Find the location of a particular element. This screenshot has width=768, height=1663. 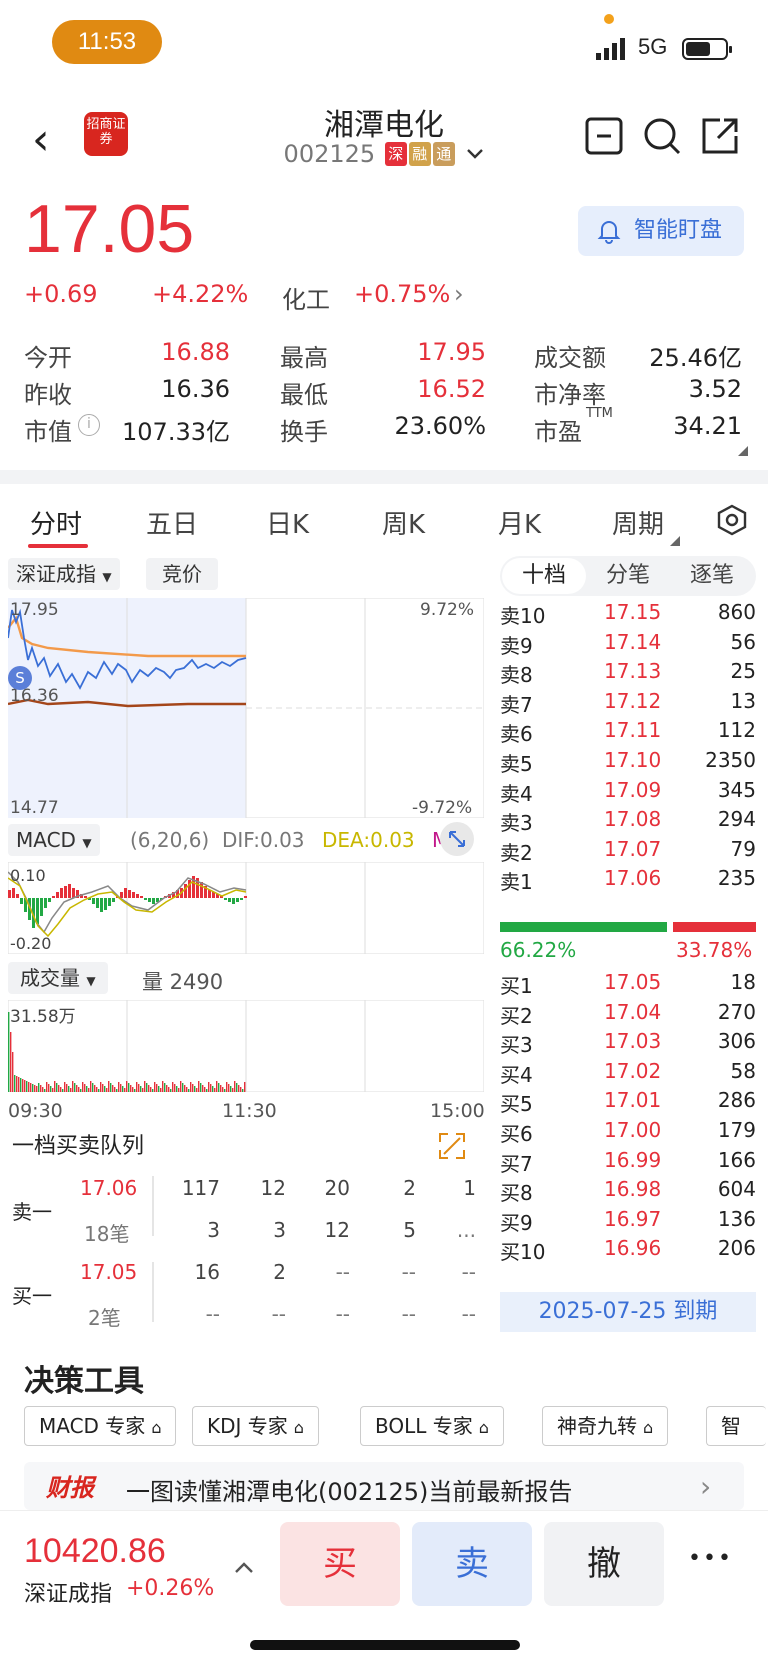

ask-row: 卖10 17.15 860 is located at coordinates (628, 615).